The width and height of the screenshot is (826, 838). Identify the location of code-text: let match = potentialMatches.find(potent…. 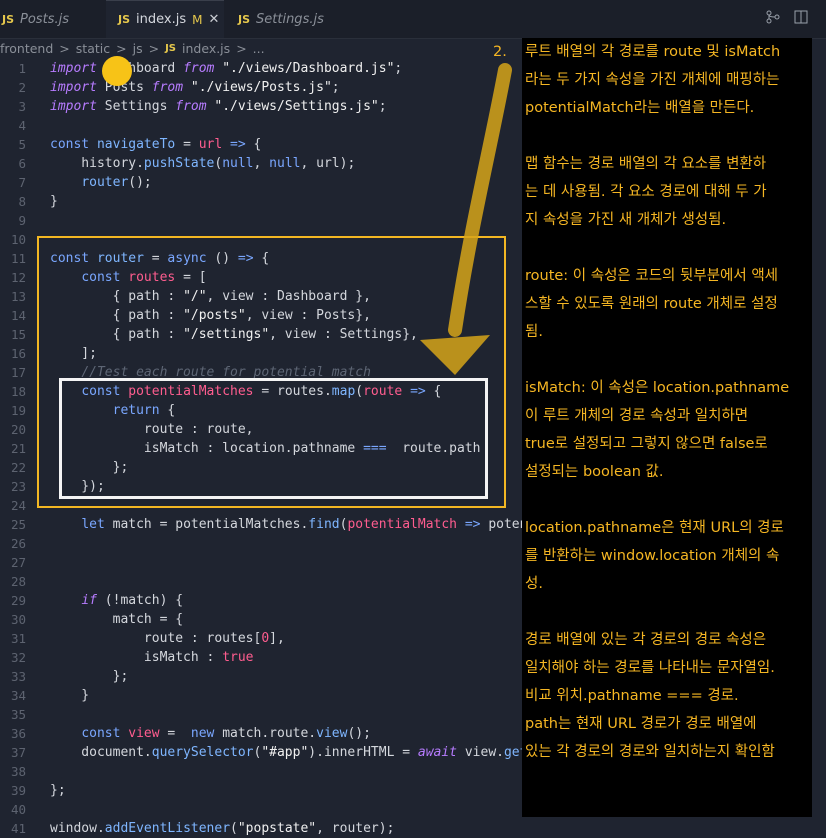
(339, 524).